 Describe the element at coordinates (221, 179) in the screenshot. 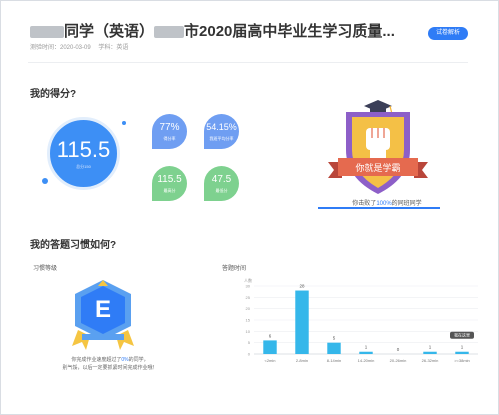

I see `lowest-score-value: 47.5` at that location.